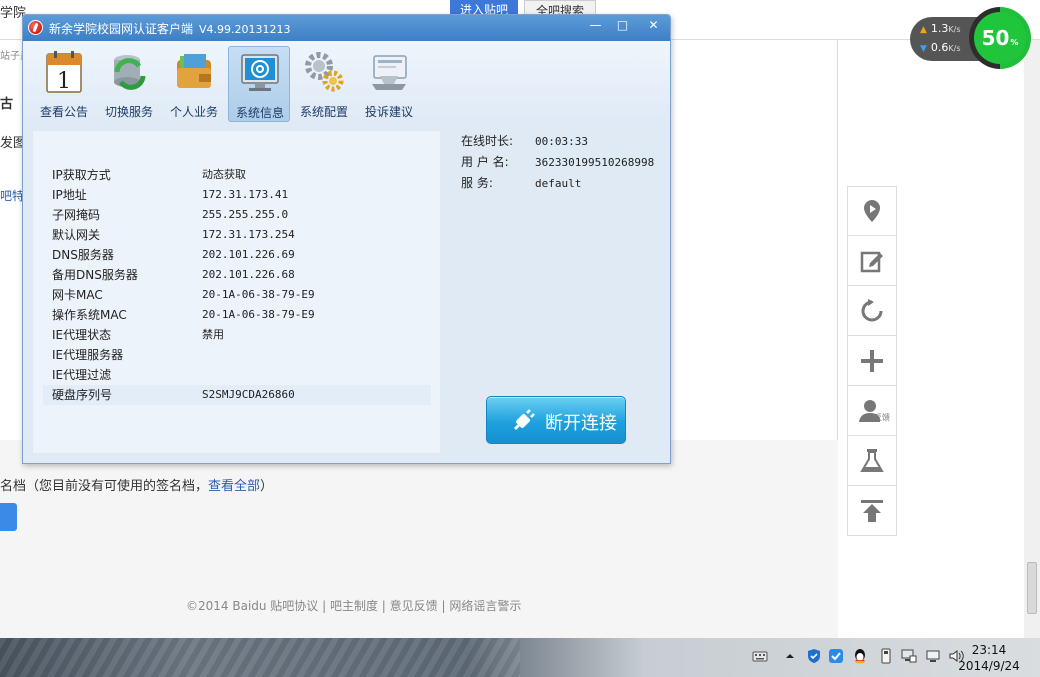 Image resolution: width=1040 pixels, height=677 pixels. I want to click on tab-personal-business: 个人业务, so click(194, 84).